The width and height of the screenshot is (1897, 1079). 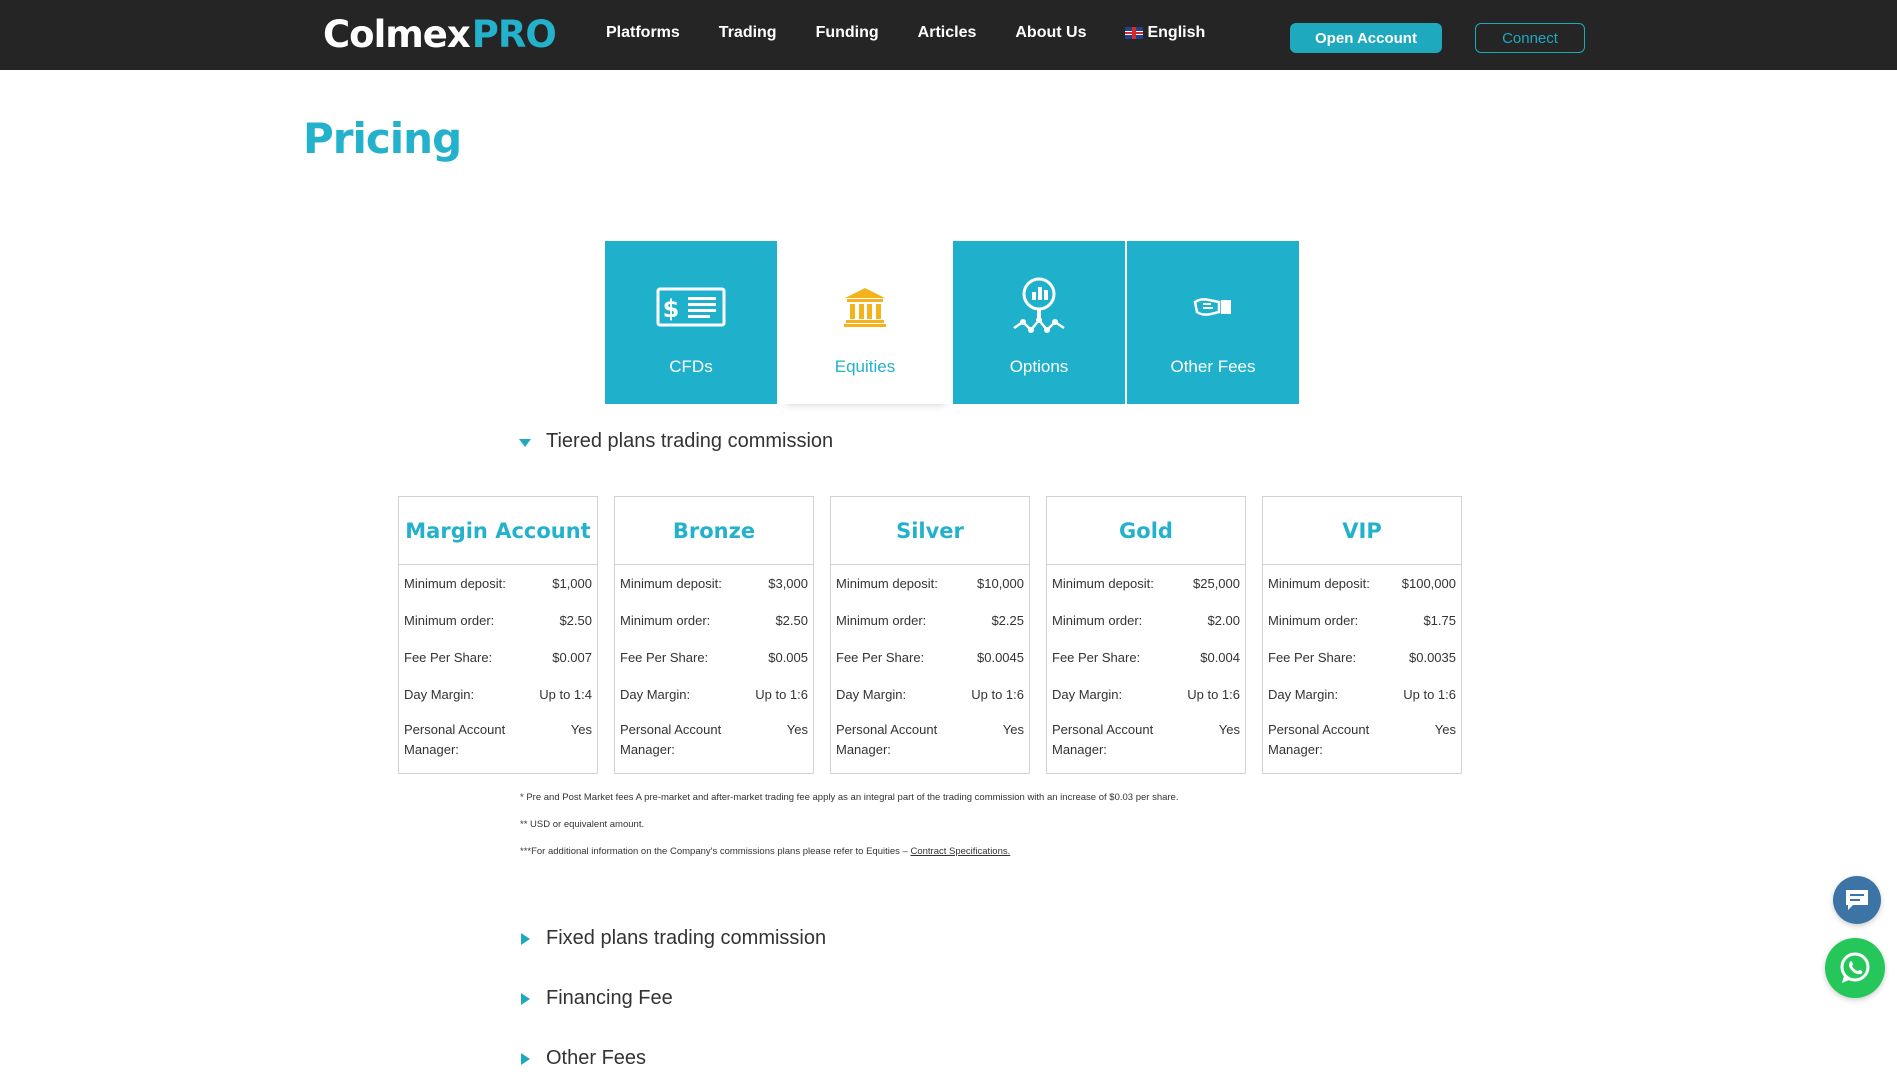 I want to click on plan-name: Bronze, so click(x=714, y=531).